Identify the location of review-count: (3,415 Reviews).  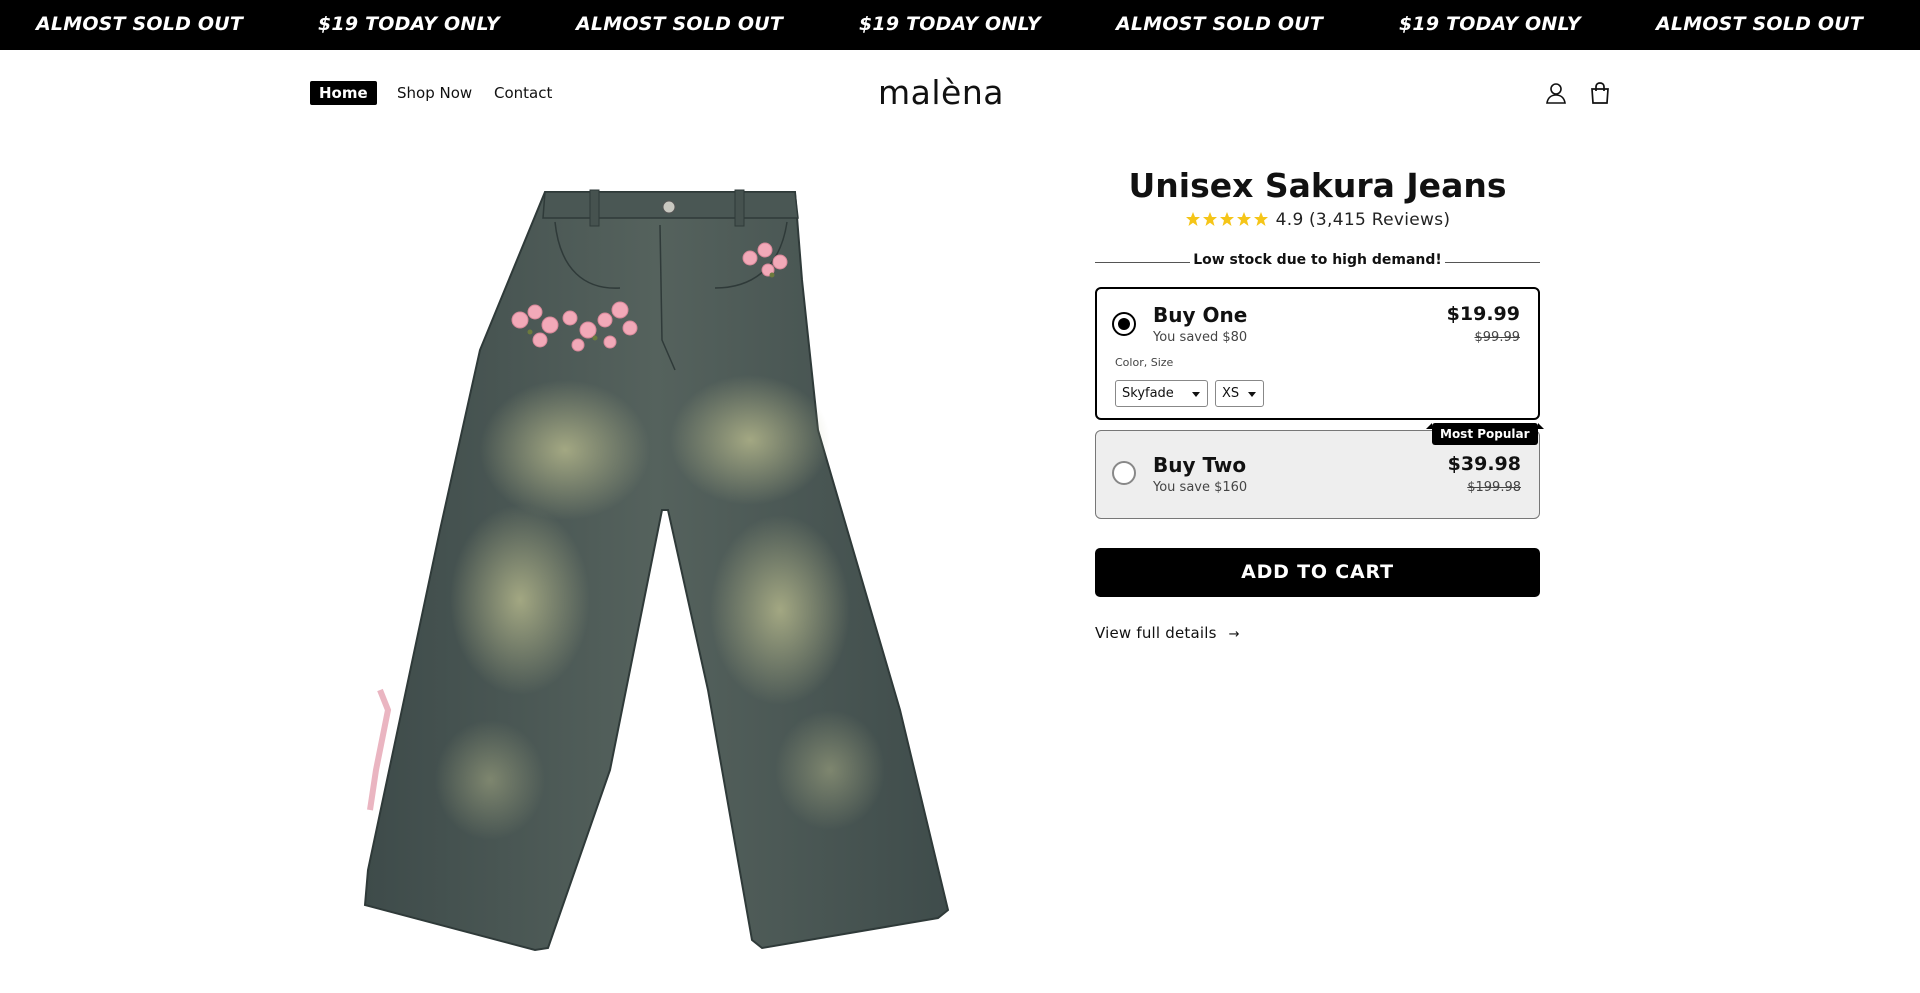
(1379, 220).